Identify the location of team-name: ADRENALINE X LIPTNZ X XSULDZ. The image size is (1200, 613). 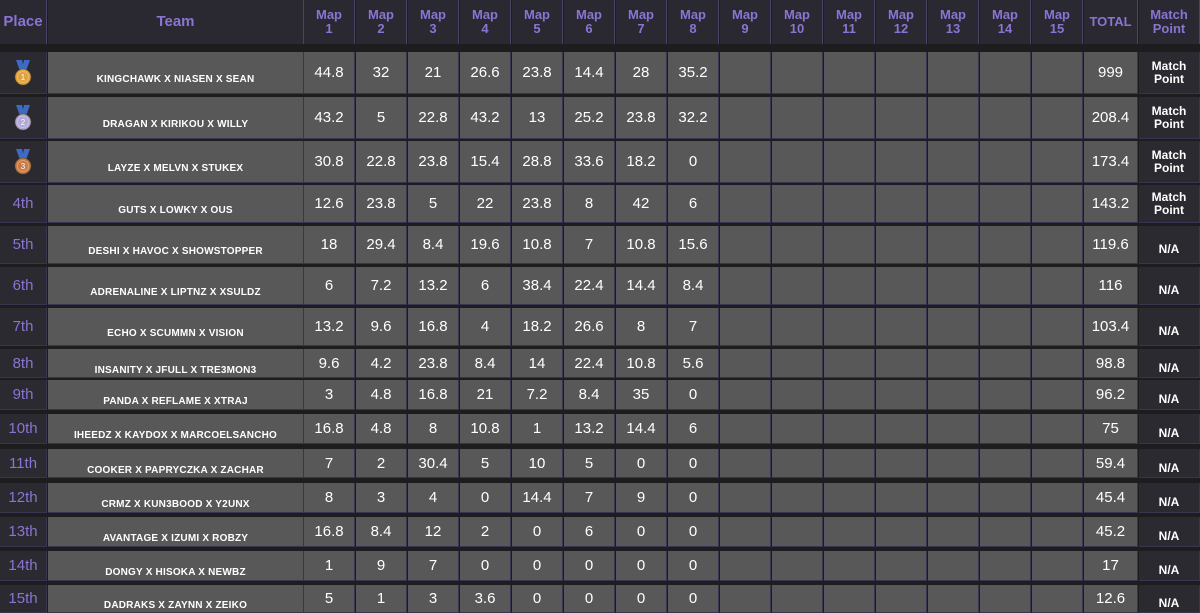
(176, 286).